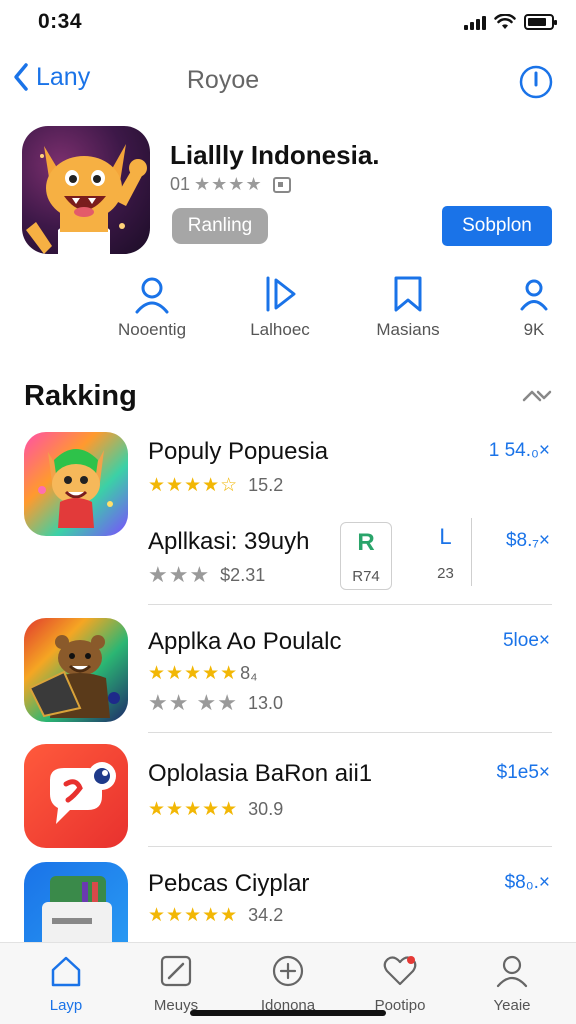 This screenshot has width=576, height=1024. I want to click on bookmark-icon, so click(408, 294).